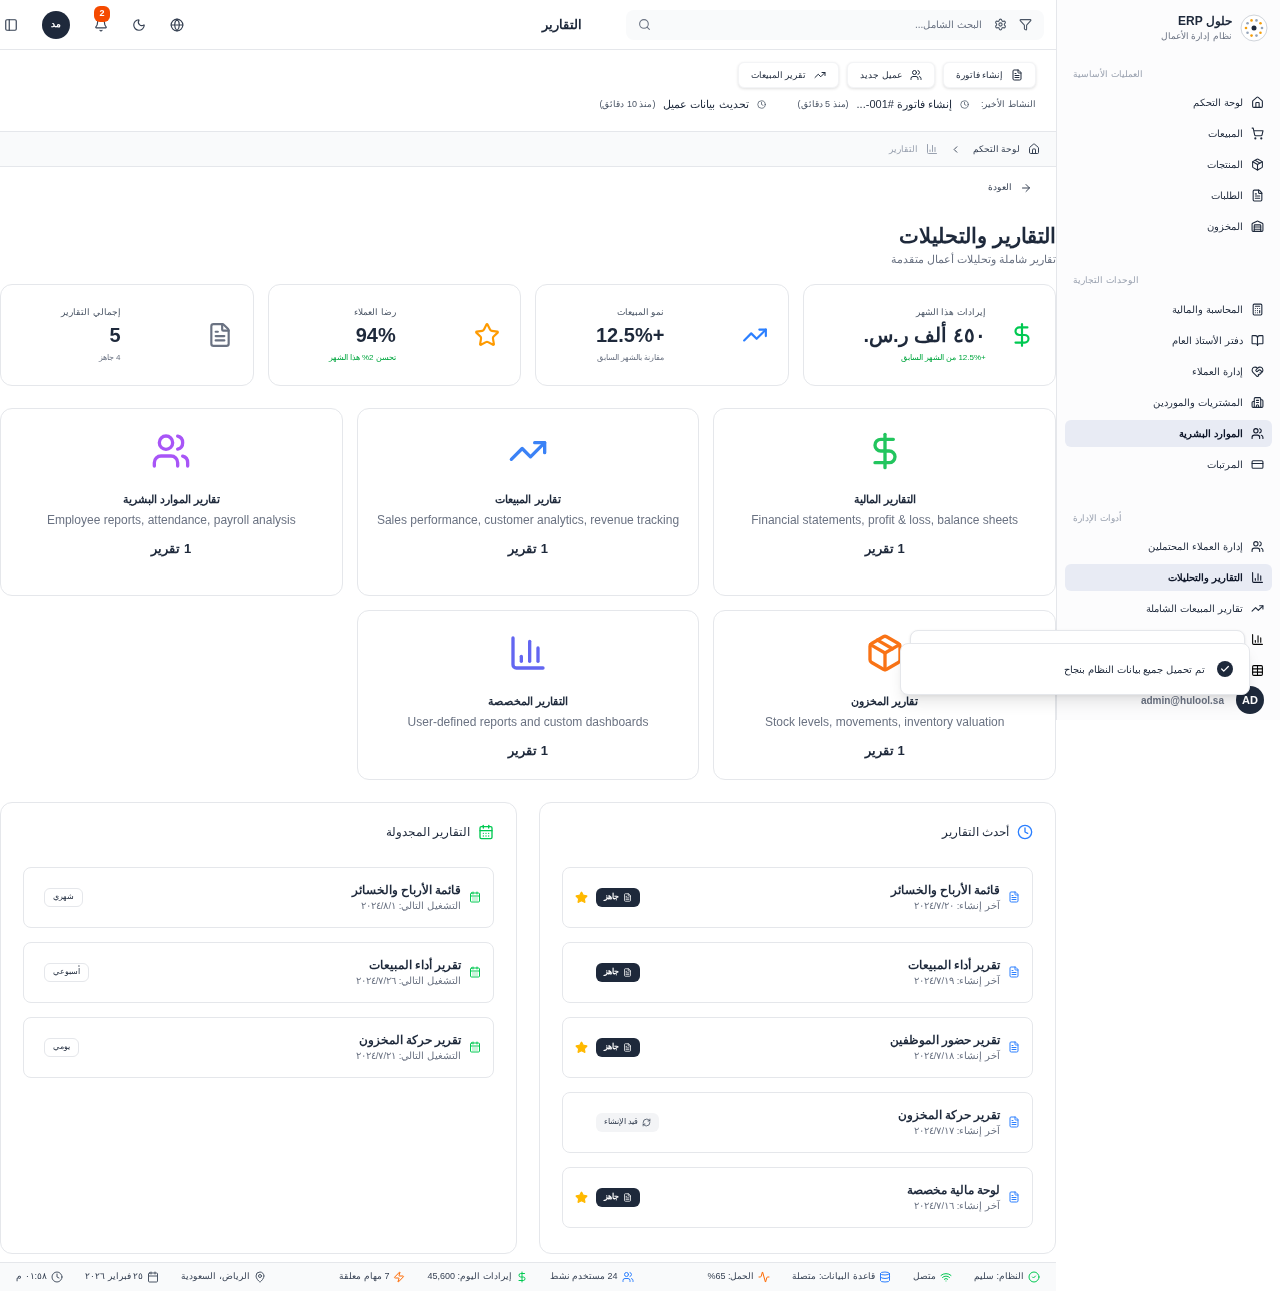  Describe the element at coordinates (833, 1277) in the screenshot. I see `status-text: قاعدة البيانات: متصلة` at that location.